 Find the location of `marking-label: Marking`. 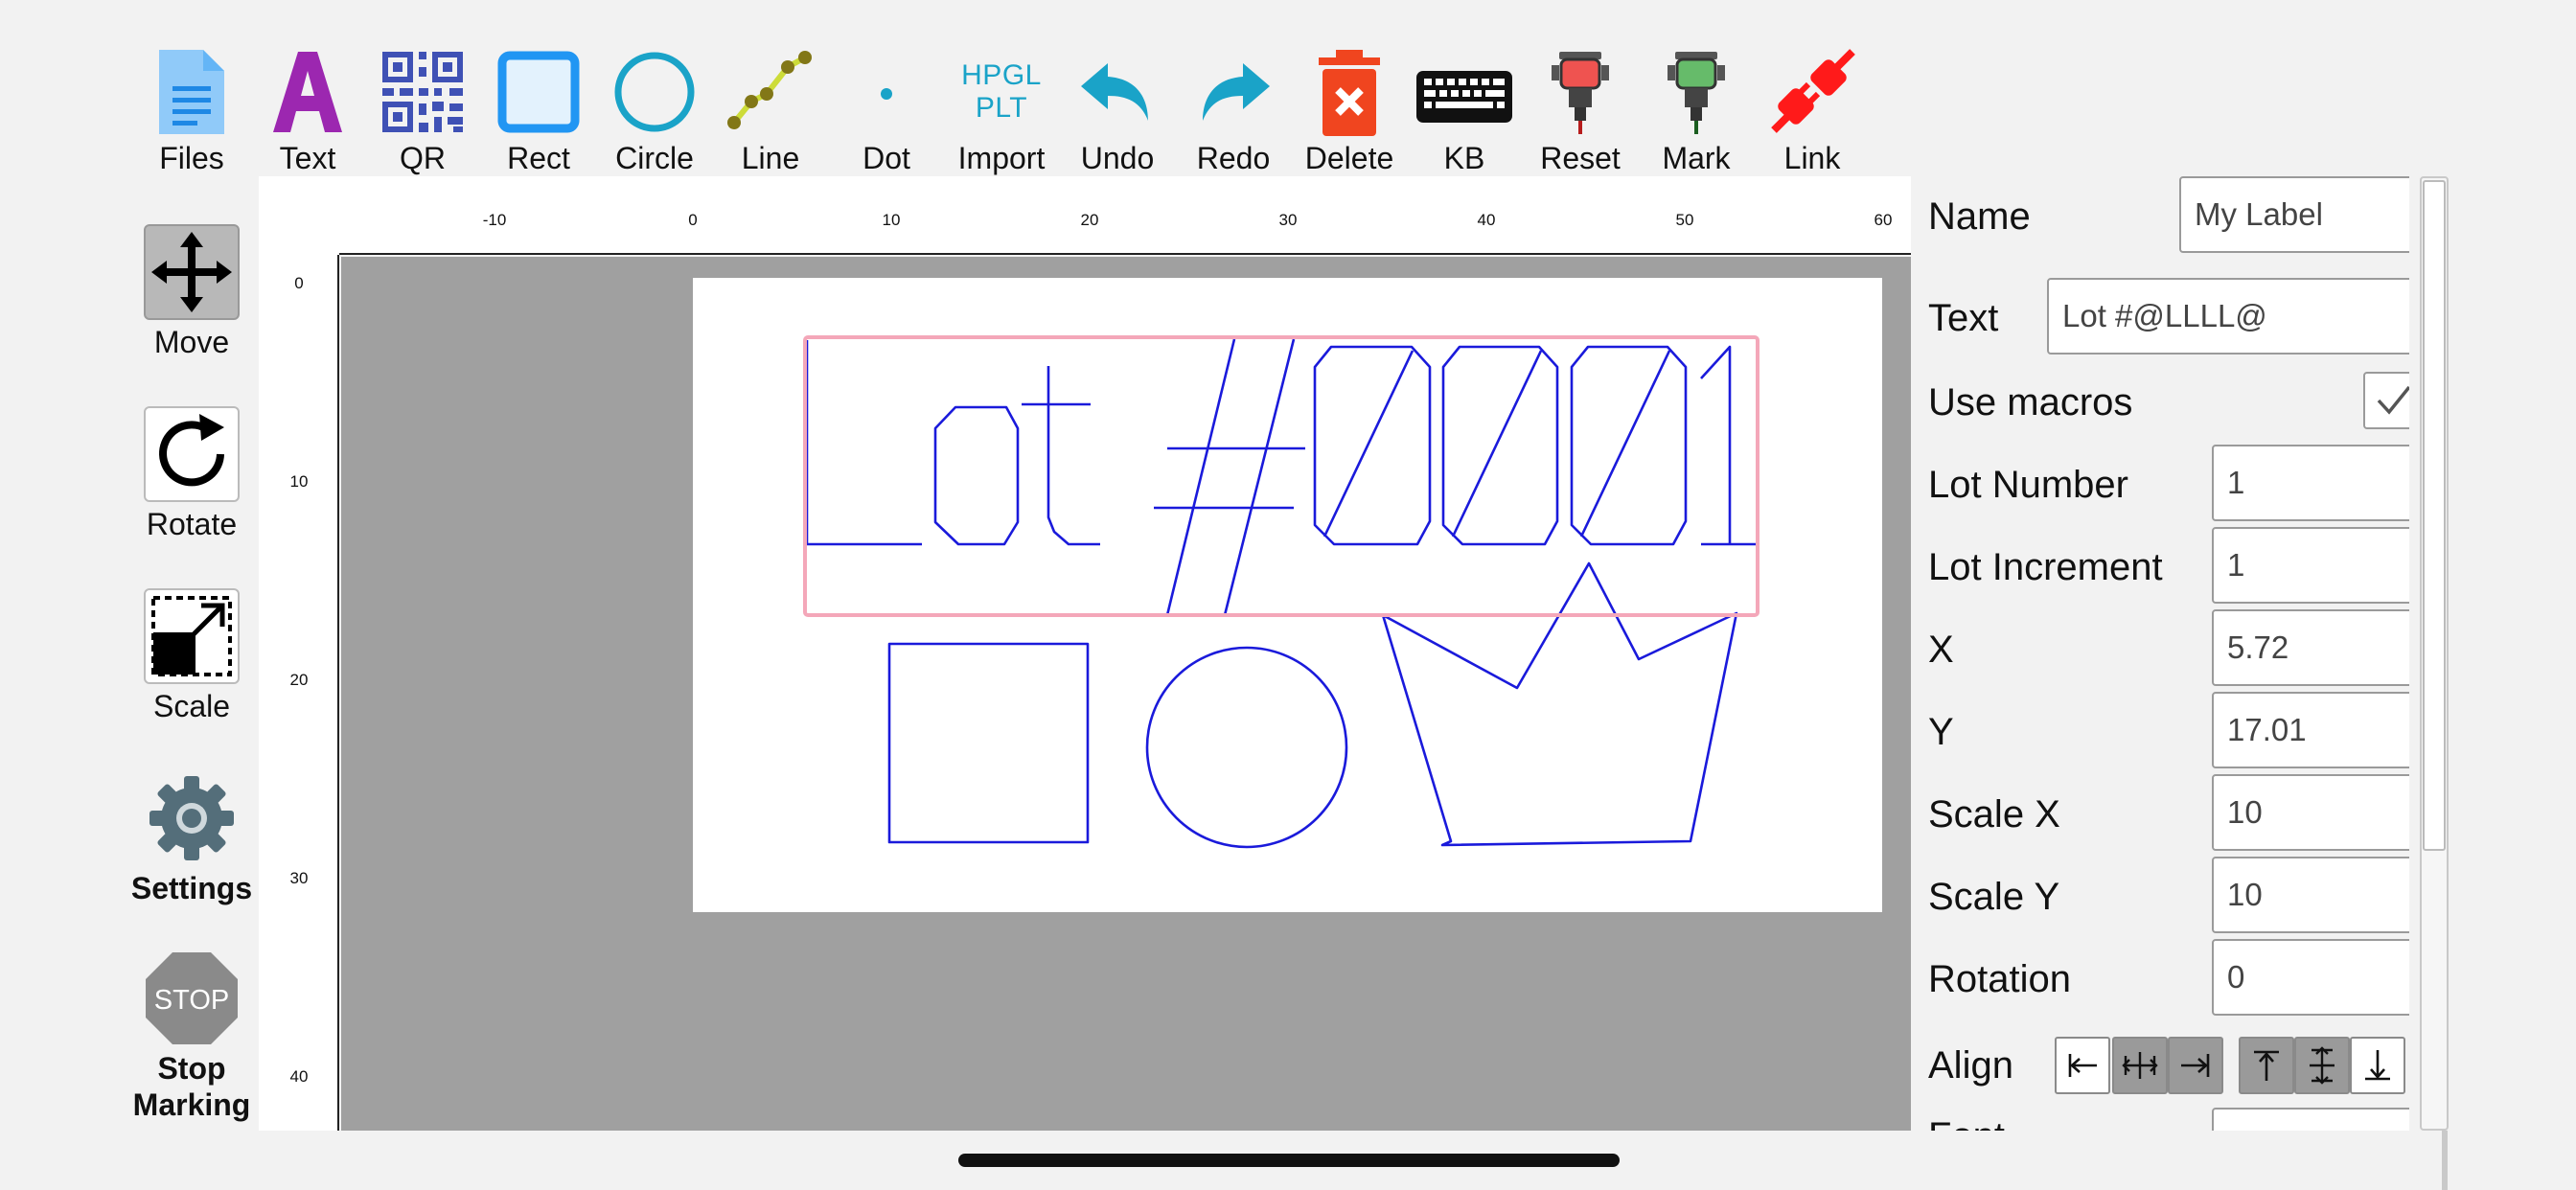

marking-label: Marking is located at coordinates (191, 1104).